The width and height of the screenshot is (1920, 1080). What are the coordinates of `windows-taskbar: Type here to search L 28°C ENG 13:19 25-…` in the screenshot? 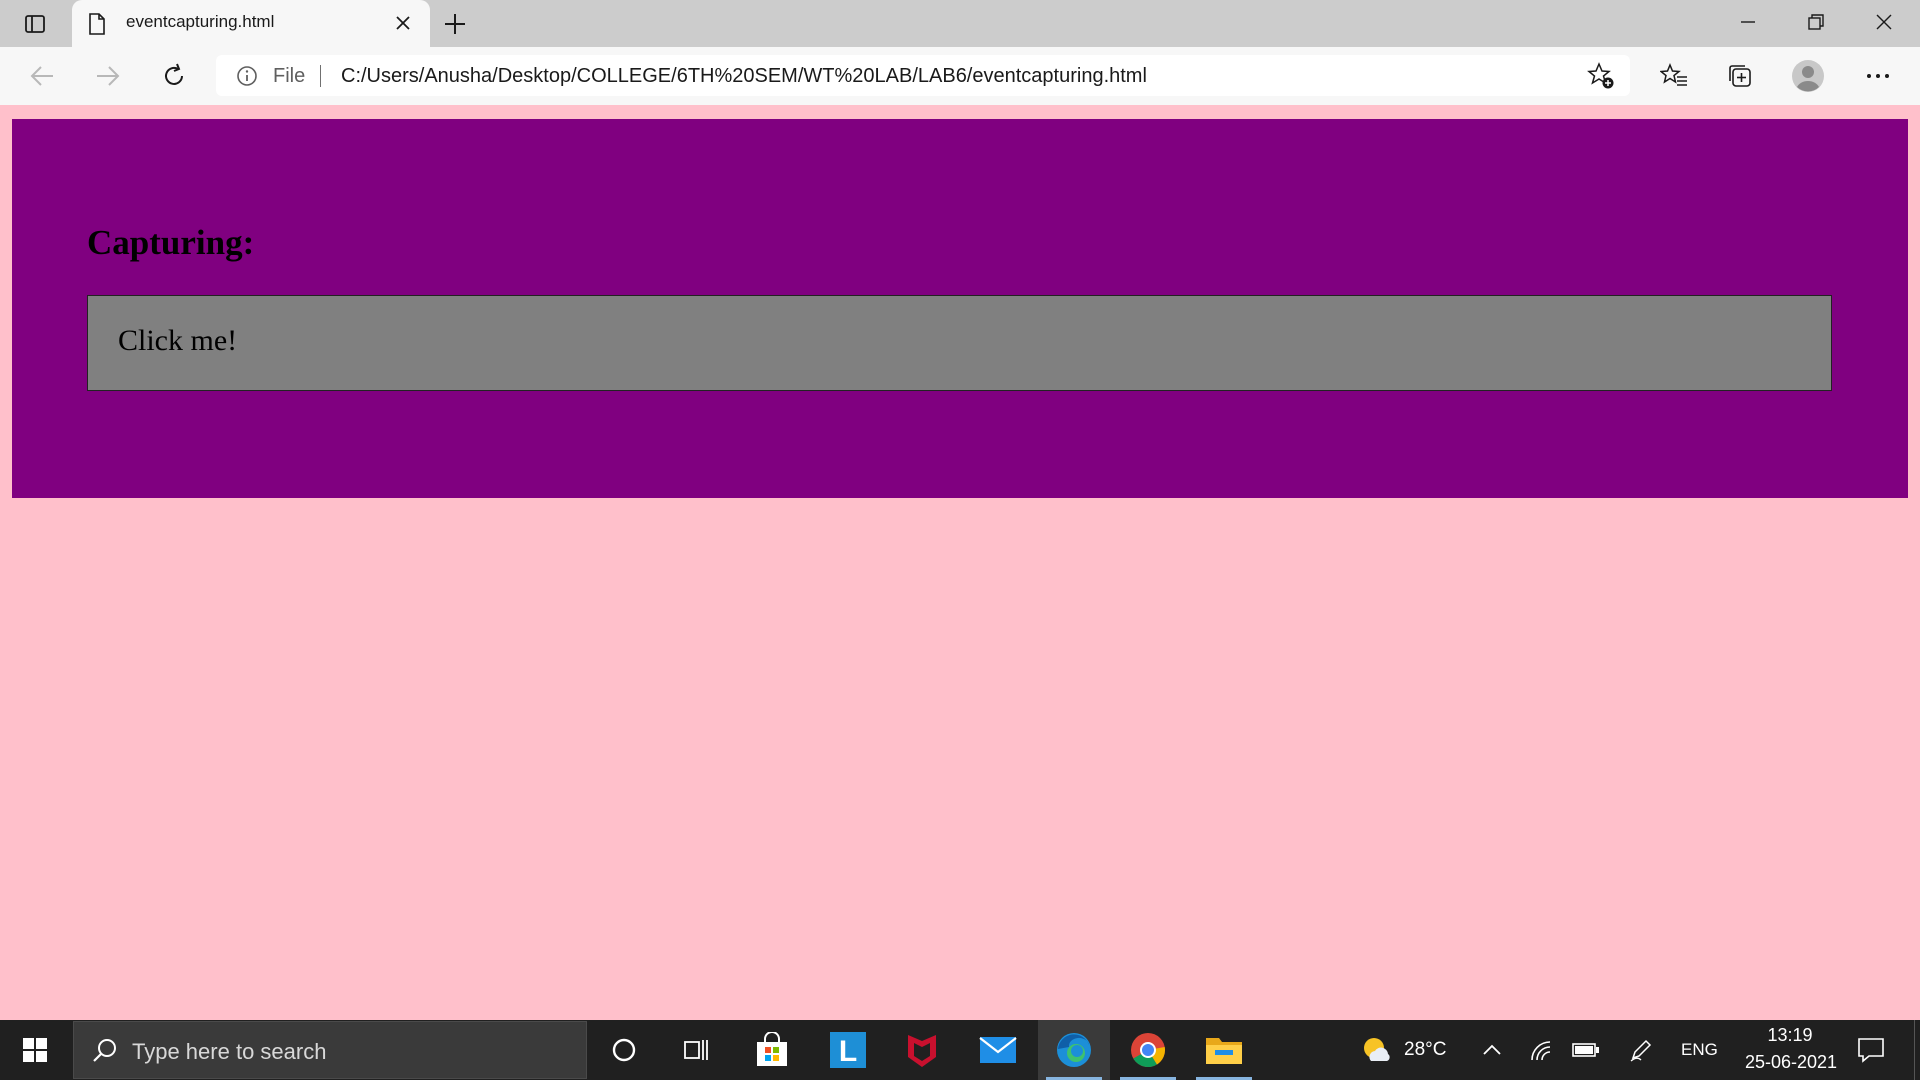 It's located at (960, 1050).